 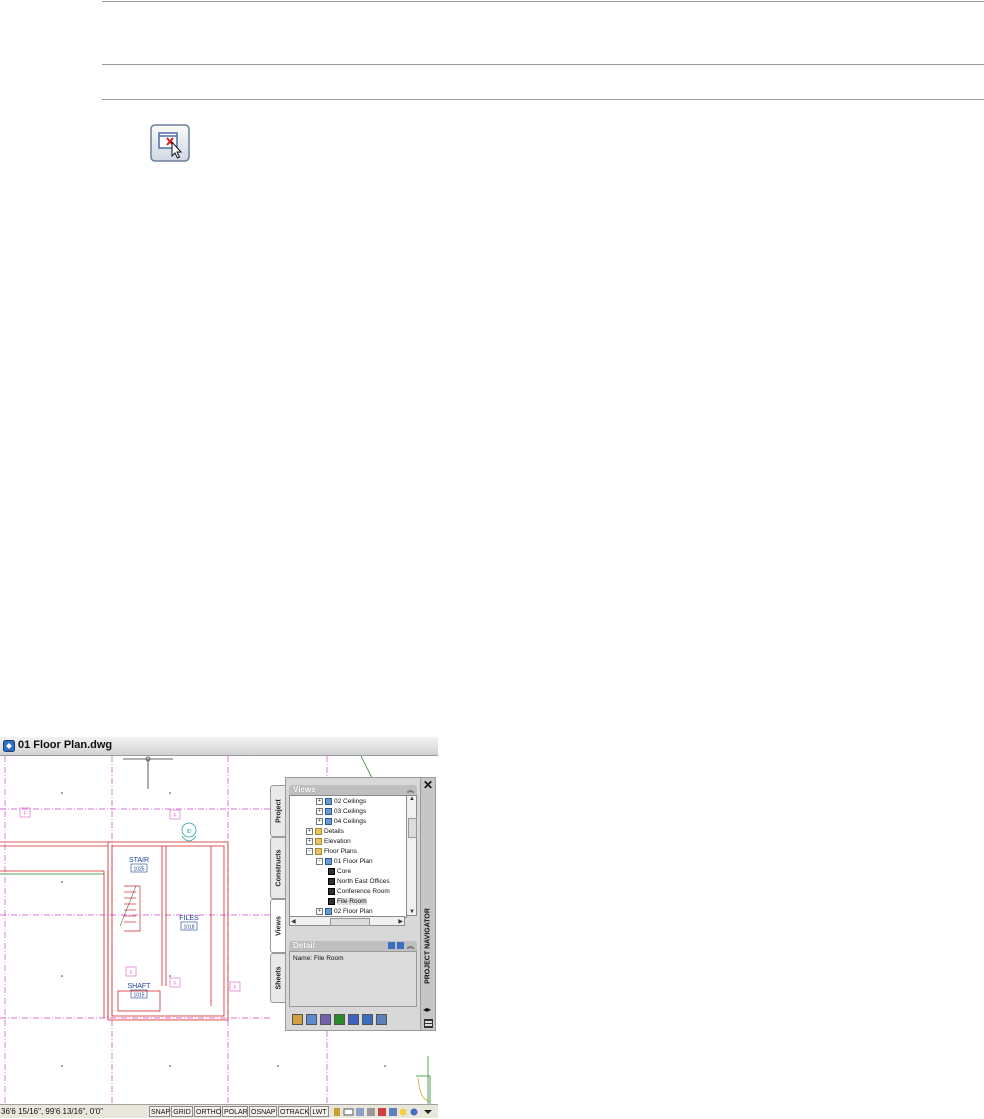 What do you see at coordinates (384, 1112) in the screenshot?
I see `status-tray-icons` at bounding box center [384, 1112].